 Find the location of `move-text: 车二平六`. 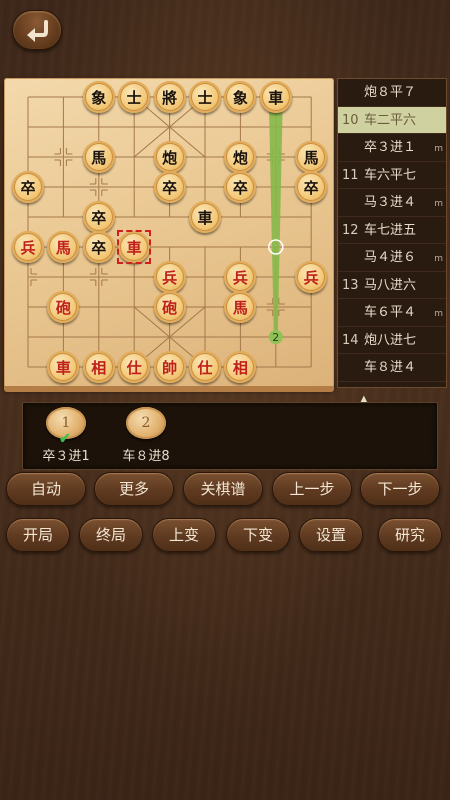

move-text: 车二平六 is located at coordinates (390, 120).